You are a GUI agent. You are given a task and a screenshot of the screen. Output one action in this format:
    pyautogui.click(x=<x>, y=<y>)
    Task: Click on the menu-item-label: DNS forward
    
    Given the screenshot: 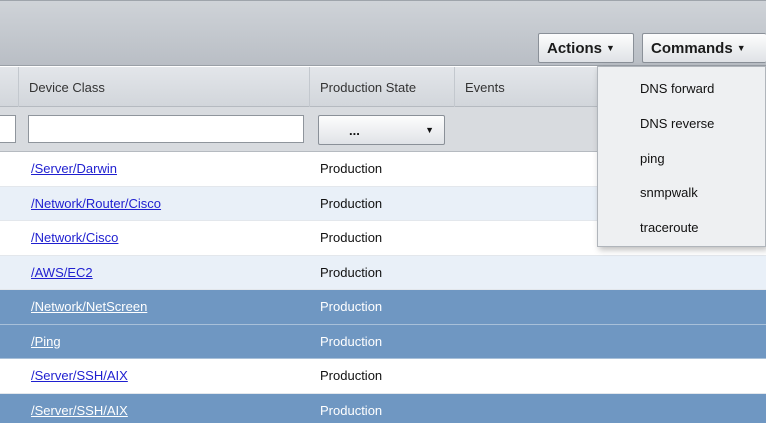 What is the action you would take?
    pyautogui.click(x=677, y=88)
    